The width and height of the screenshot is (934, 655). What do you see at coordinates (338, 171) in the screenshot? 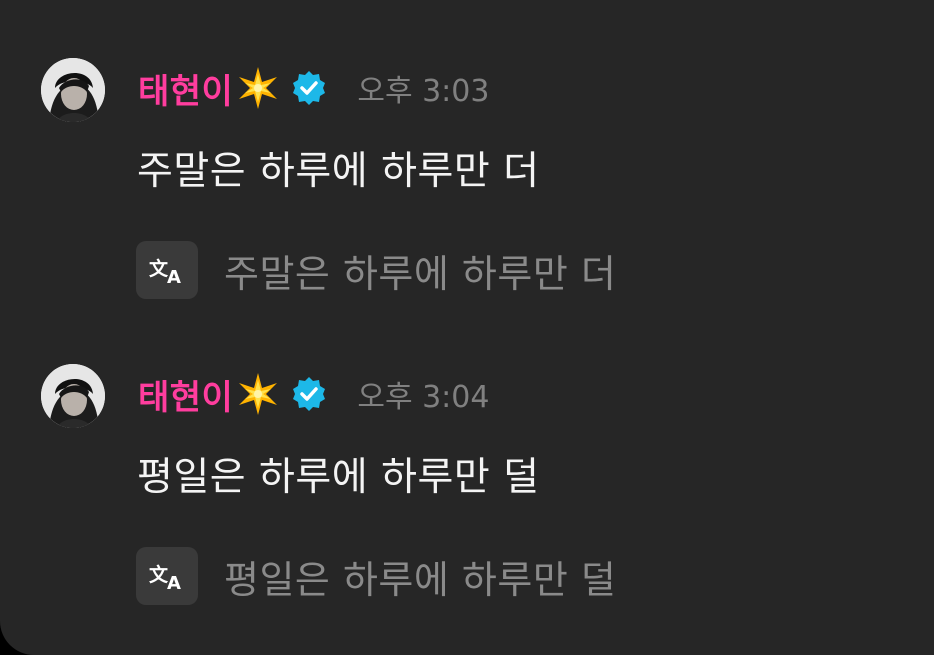
I see `message-text: 주말은 하루에 하루만 더` at bounding box center [338, 171].